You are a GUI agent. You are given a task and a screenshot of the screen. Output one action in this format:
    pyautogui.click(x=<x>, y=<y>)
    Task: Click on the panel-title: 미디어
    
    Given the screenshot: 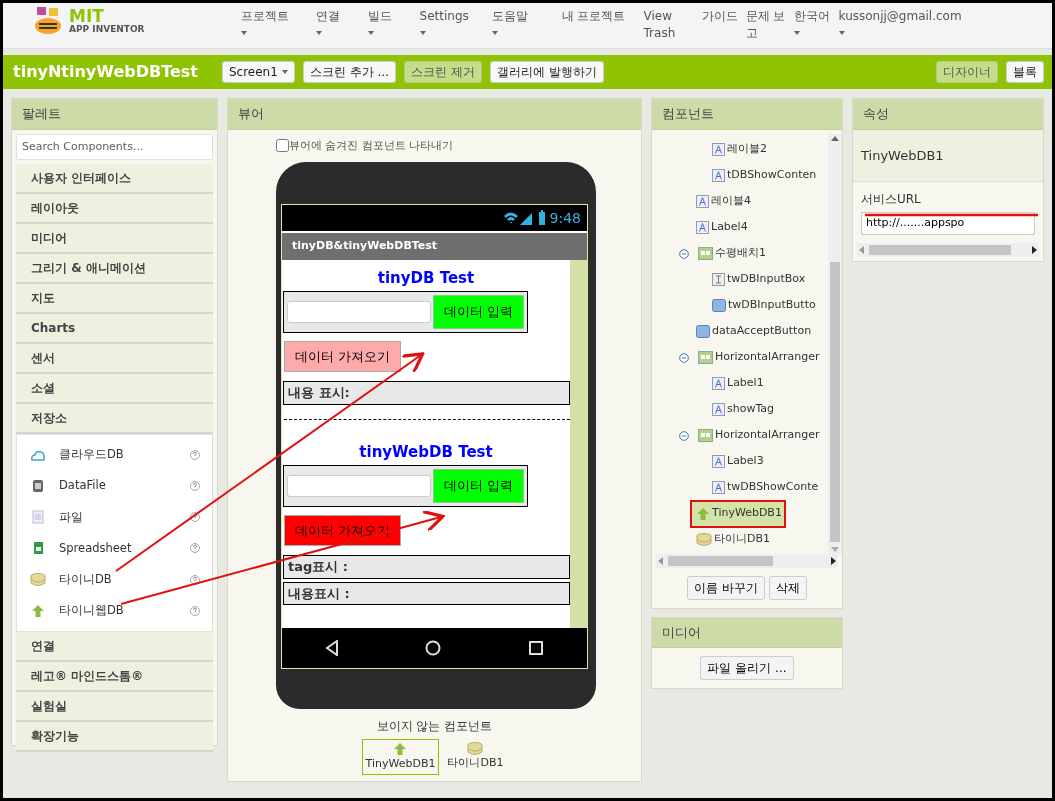 What is the action you would take?
    pyautogui.click(x=747, y=632)
    